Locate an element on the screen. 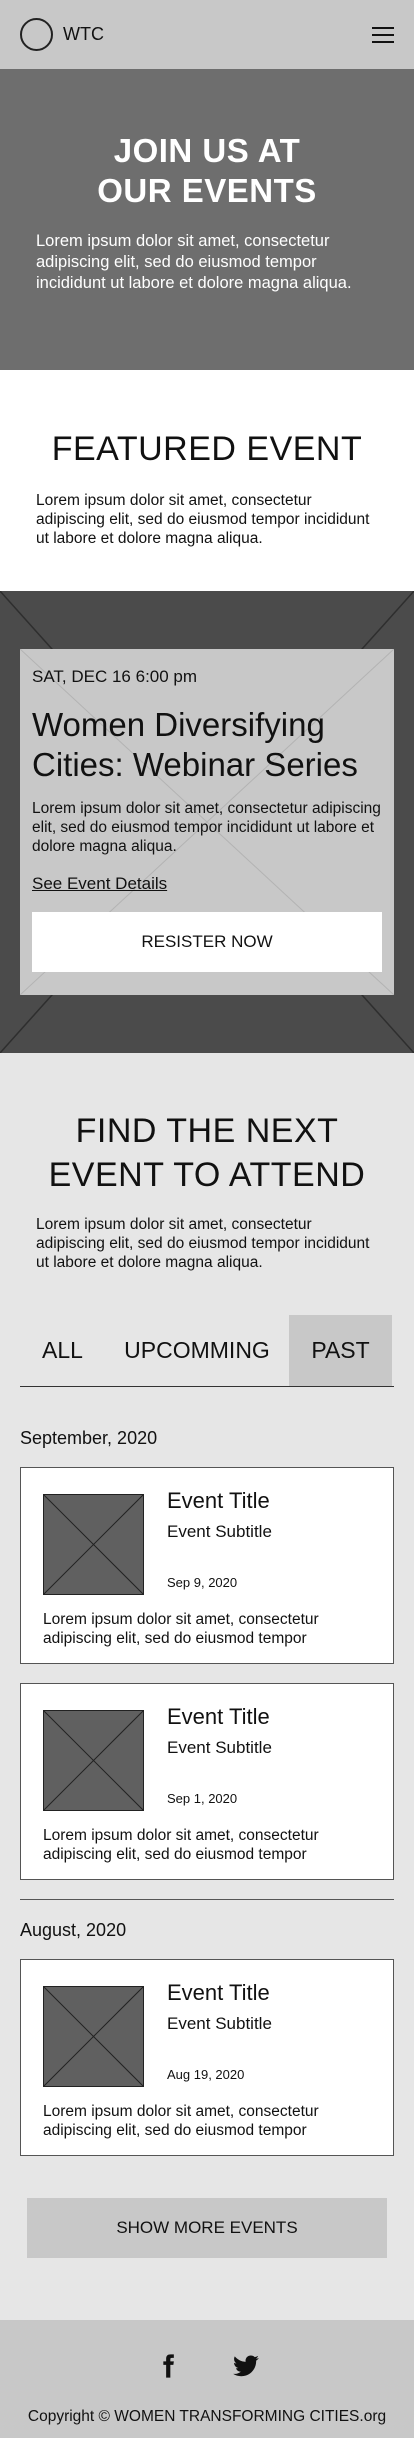  month-divider is located at coordinates (207, 1899).